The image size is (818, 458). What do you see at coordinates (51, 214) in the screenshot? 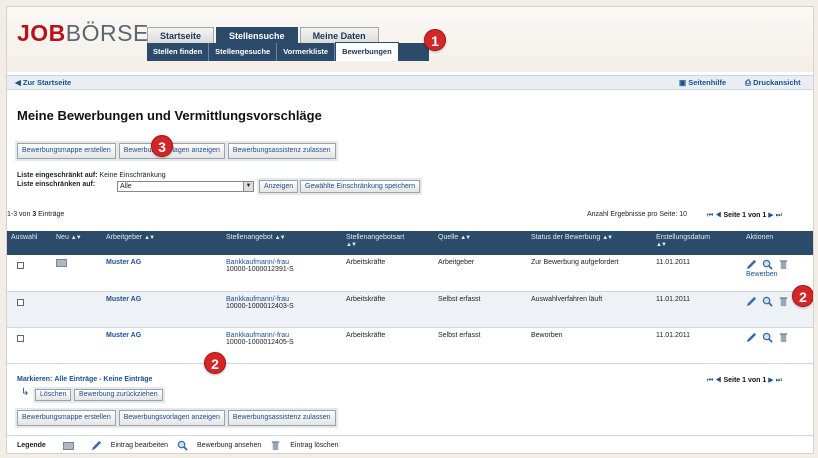
I see `result-count-suffix: Einträge` at bounding box center [51, 214].